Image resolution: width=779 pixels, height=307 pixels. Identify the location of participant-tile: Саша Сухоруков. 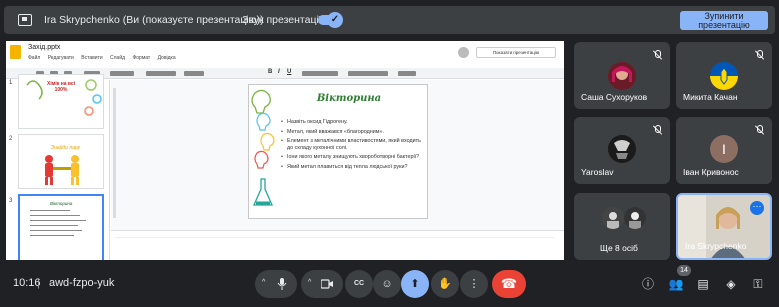
(622, 75).